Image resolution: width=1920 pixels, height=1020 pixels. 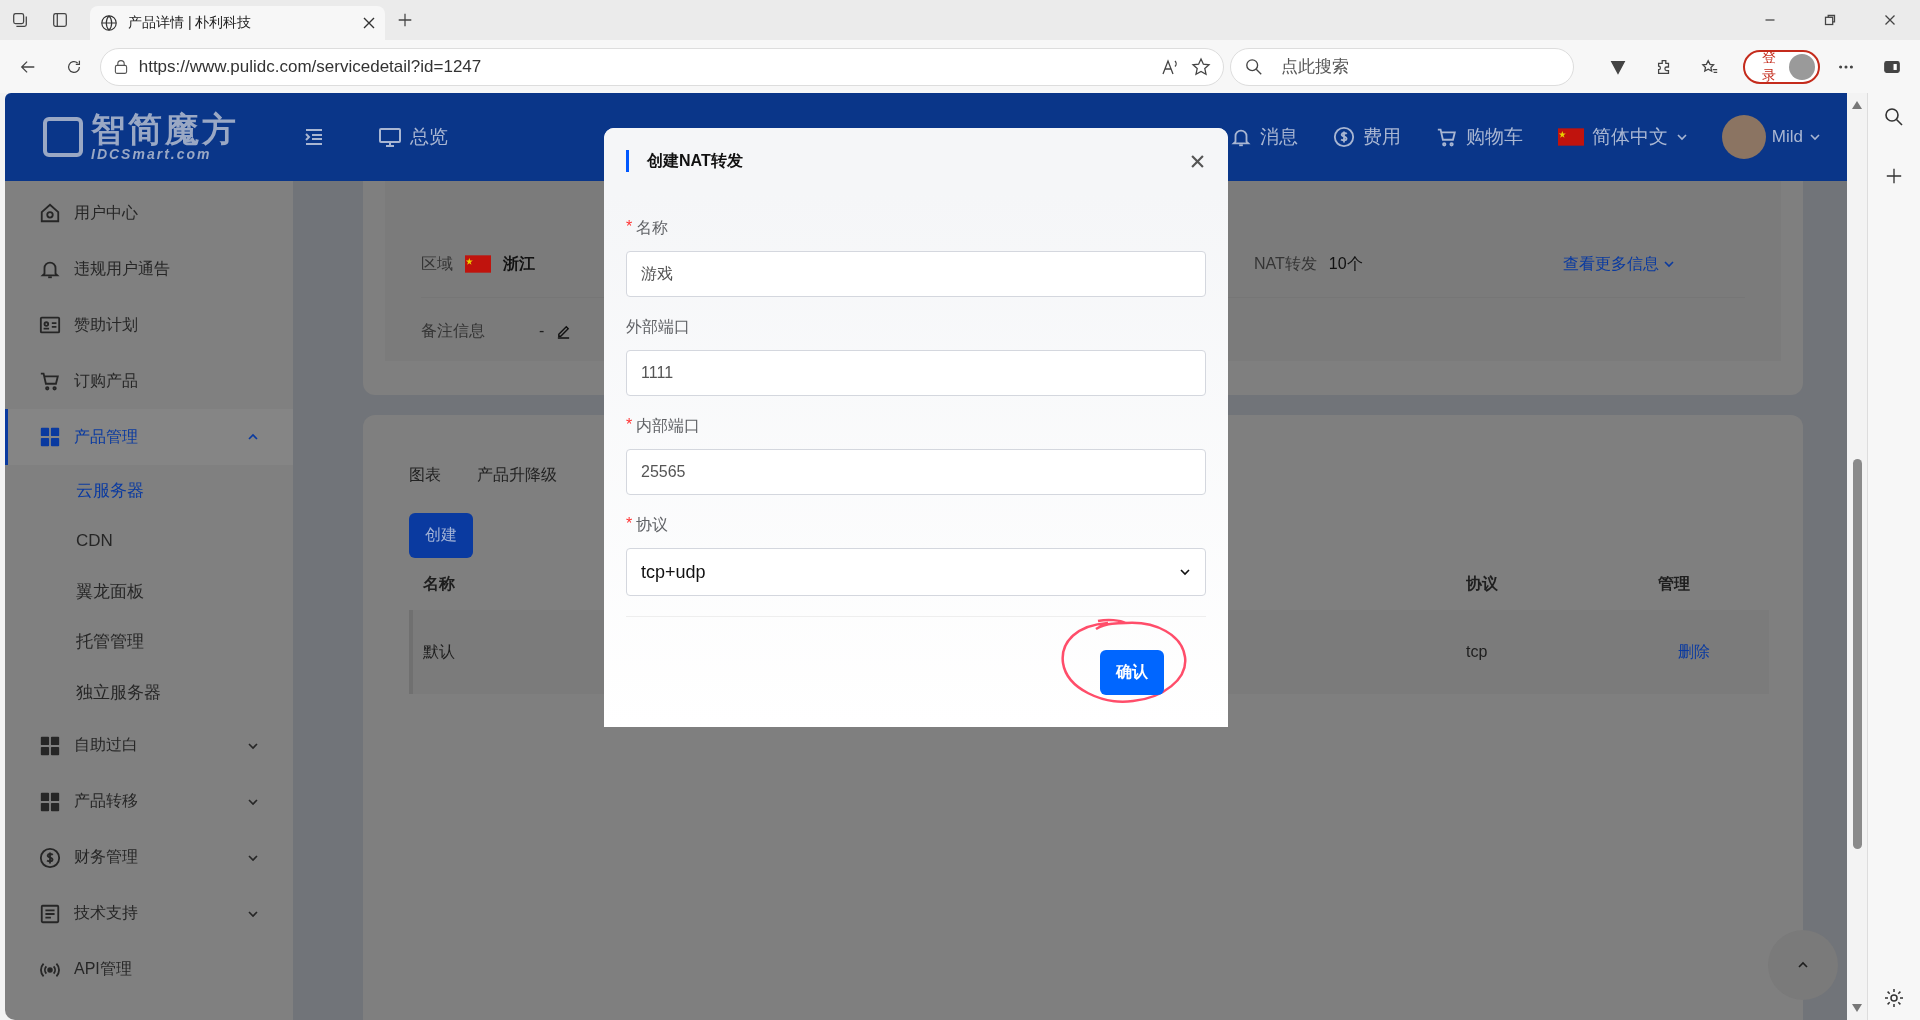 I want to click on sidebar-subitem: 云服务器, so click(x=149, y=490).